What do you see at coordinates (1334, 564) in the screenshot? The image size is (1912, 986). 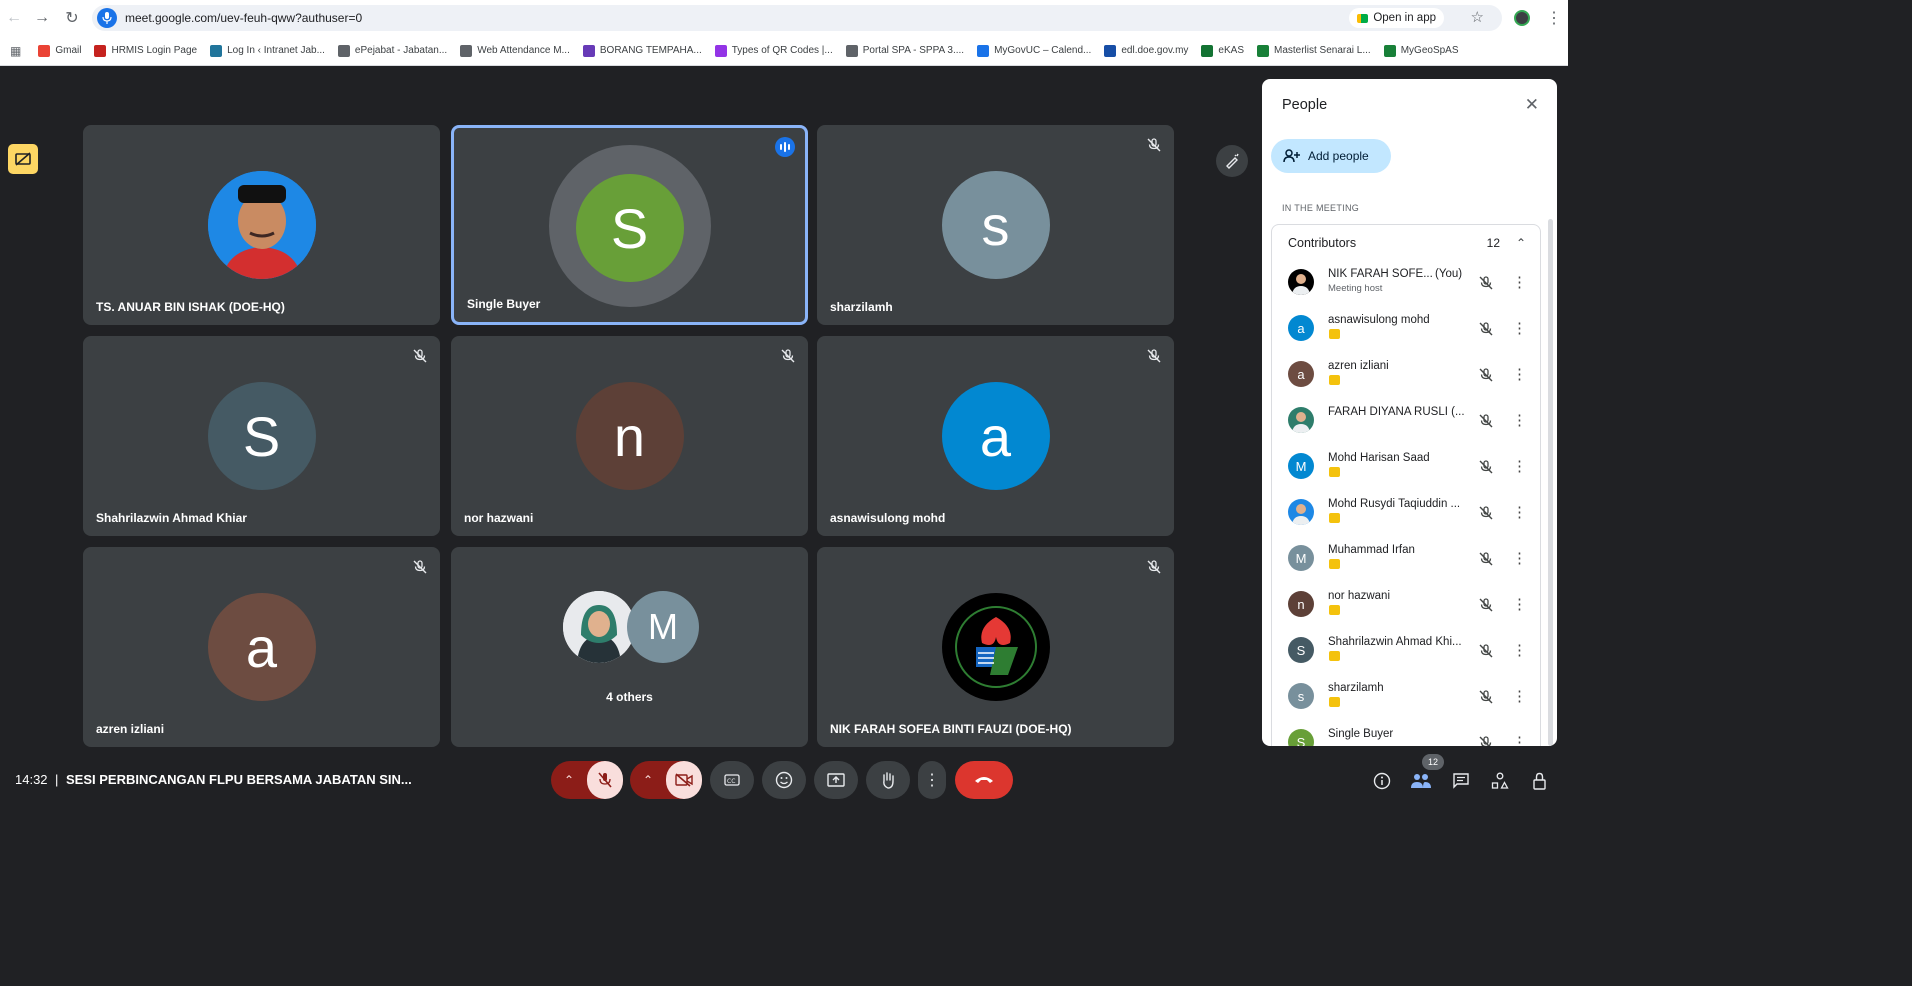 I see `camera-off-badge-icon` at bounding box center [1334, 564].